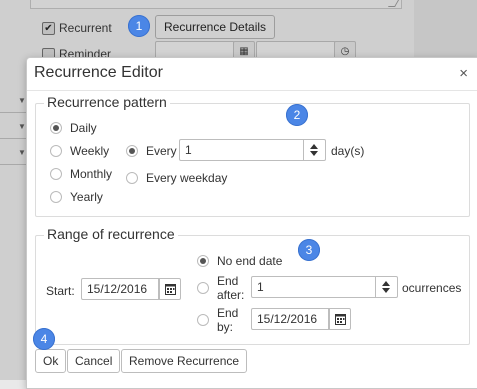 The height and width of the screenshot is (389, 477). Describe the element at coordinates (187, 178) in the screenshot. I see `every-weekday-label: Every weekday` at that location.